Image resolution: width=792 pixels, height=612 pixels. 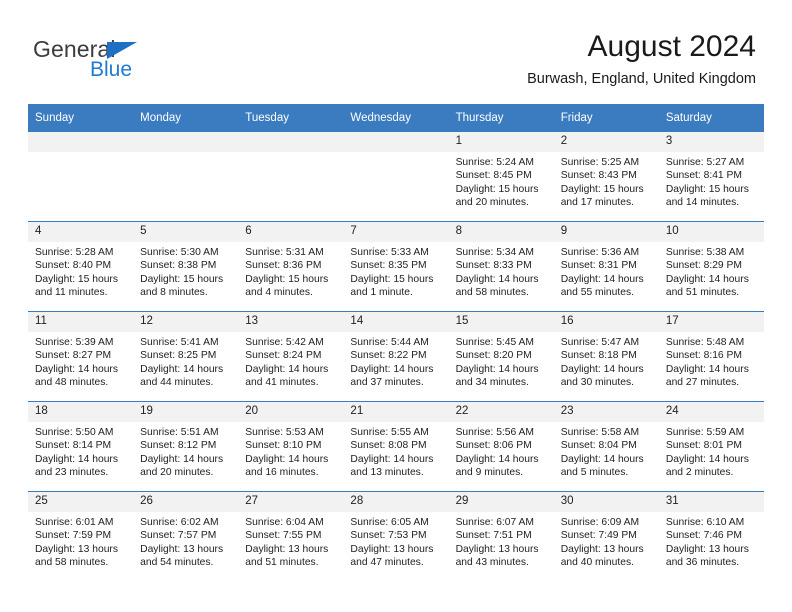 I want to click on daylight-text-line2: and 14 minutes., so click(x=702, y=202).